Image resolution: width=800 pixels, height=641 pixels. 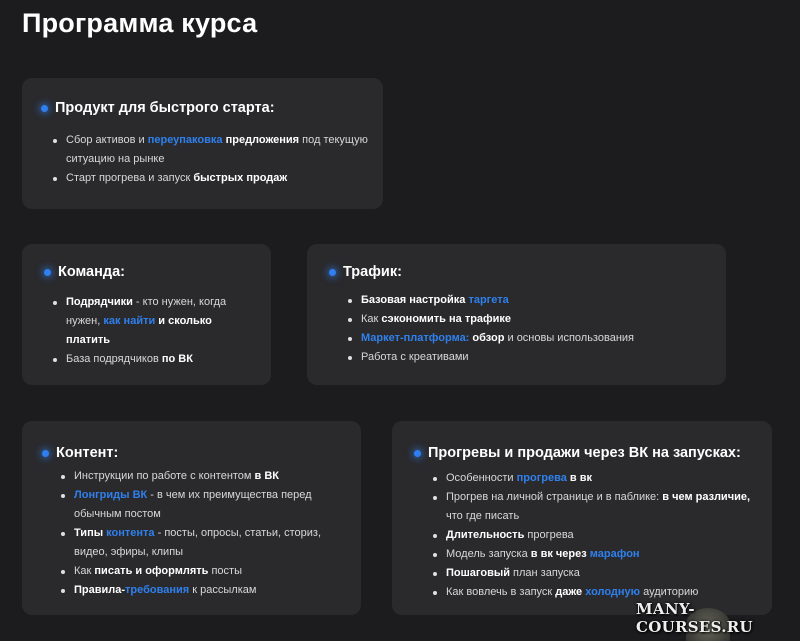 What do you see at coordinates (130, 533) in the screenshot?
I see `highlight-text: контента` at bounding box center [130, 533].